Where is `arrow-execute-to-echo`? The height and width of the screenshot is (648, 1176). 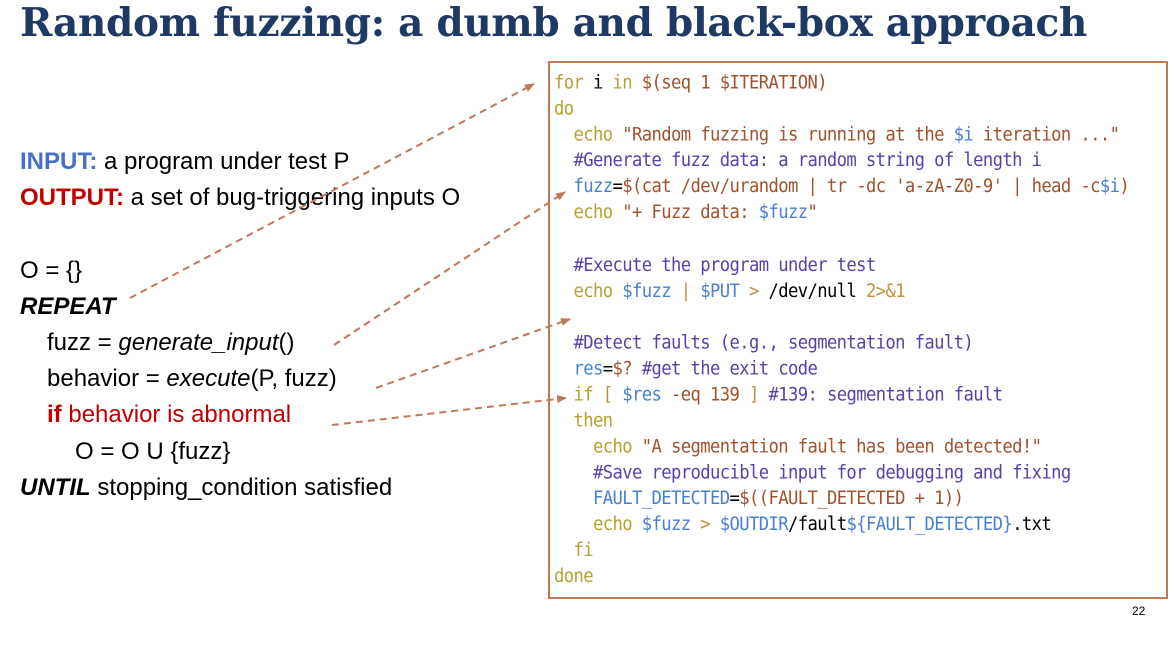
arrow-execute-to-echo is located at coordinates (473, 353).